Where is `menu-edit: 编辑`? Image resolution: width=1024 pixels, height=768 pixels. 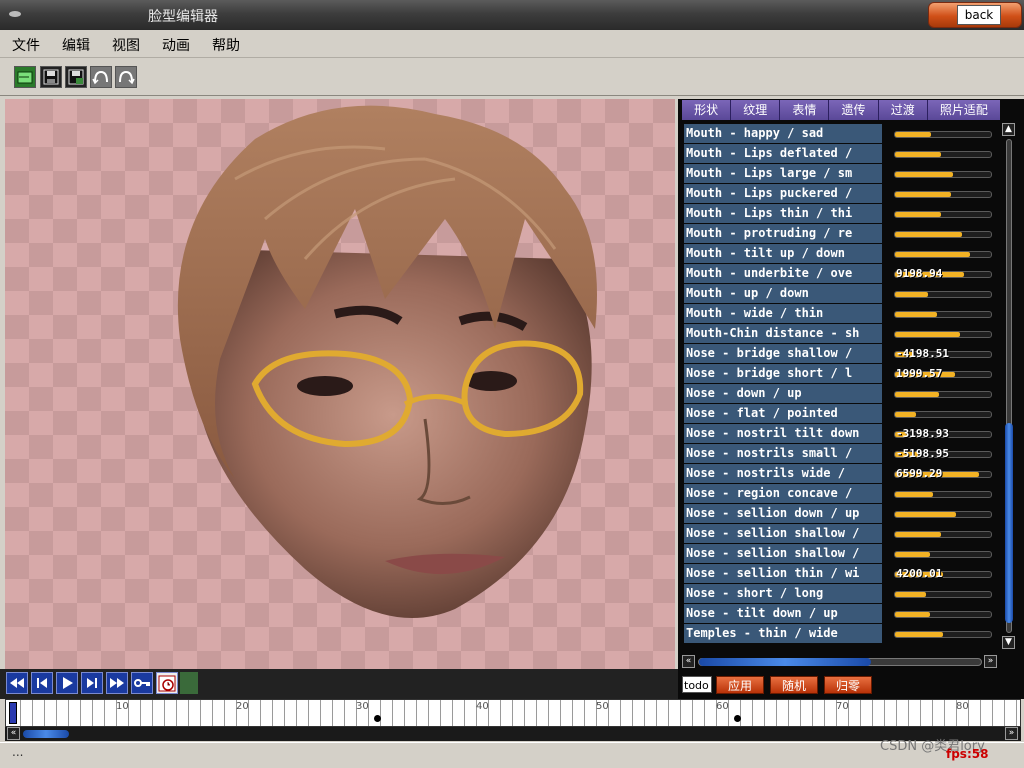
menu-edit: 编辑 is located at coordinates (76, 45).